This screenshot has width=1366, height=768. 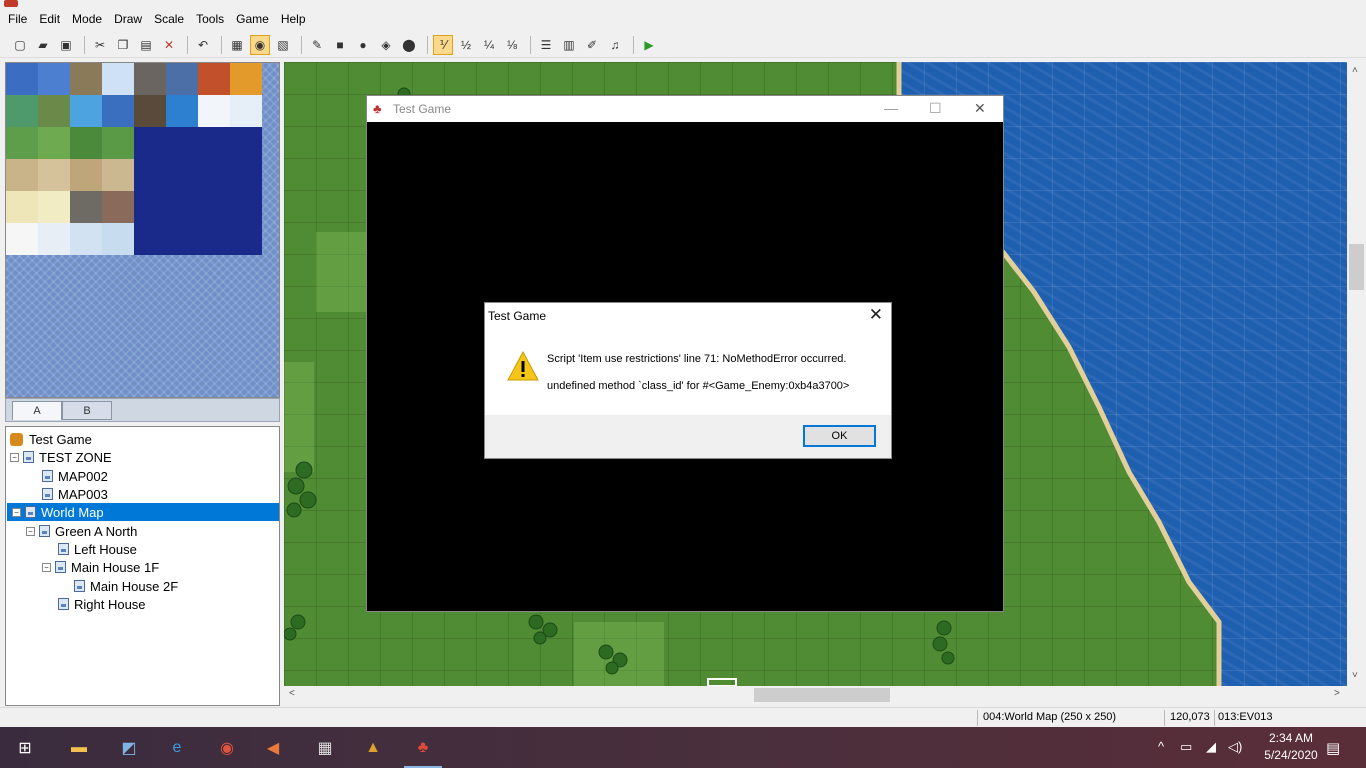 I want to click on rpgmaker-icon: ▲, so click(x=373, y=748).